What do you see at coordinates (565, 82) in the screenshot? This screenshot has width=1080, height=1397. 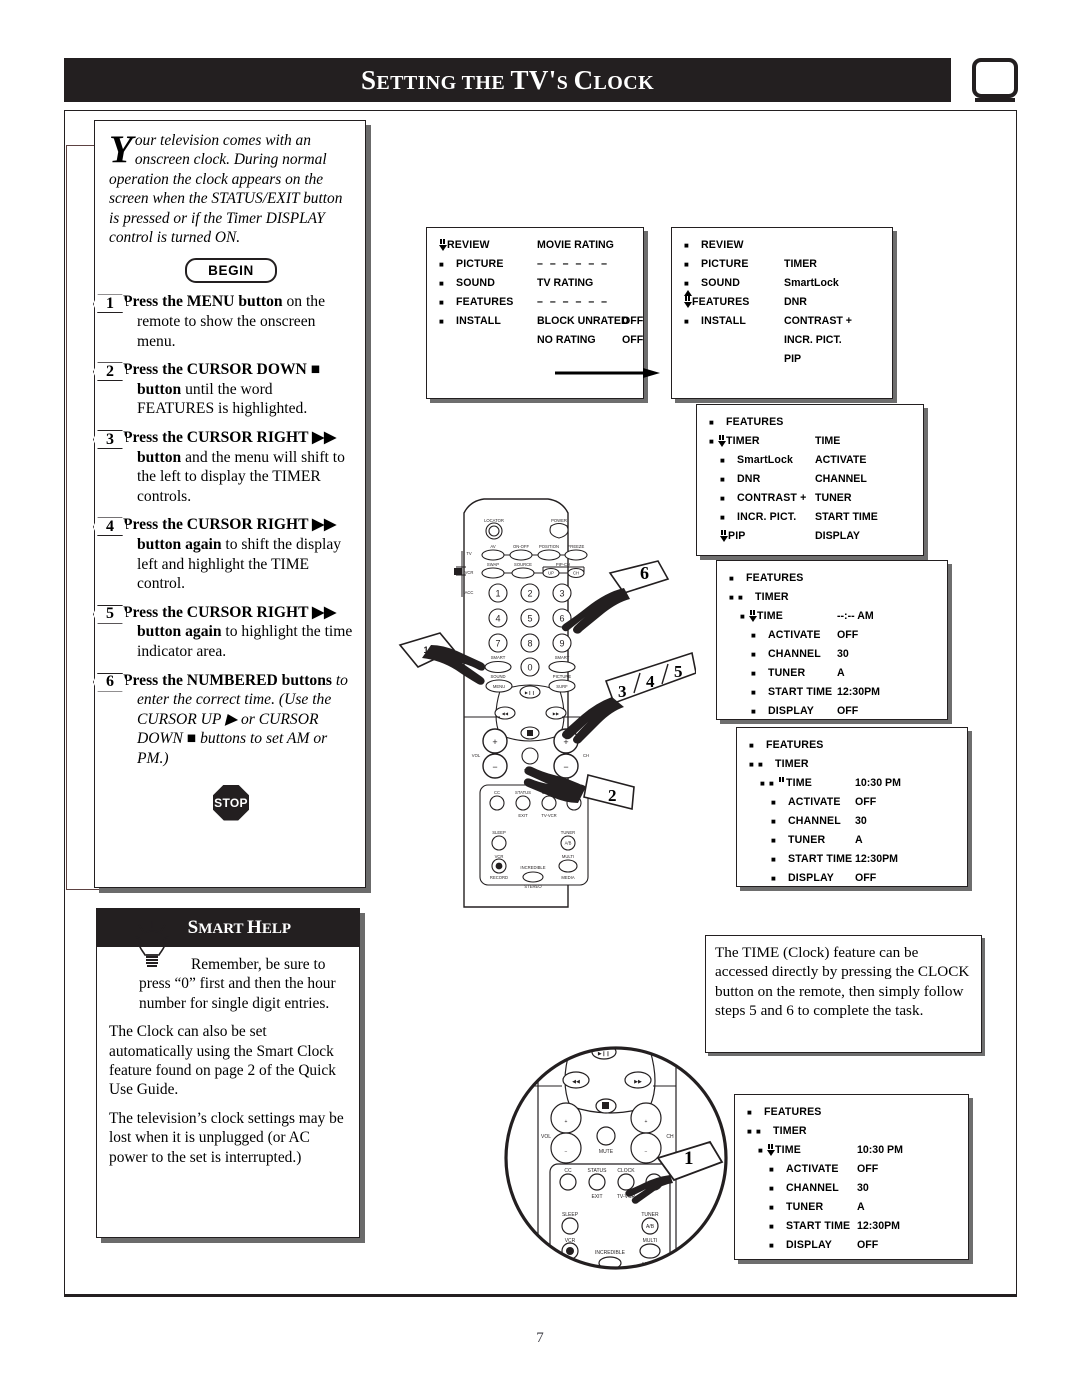 I see `page-title-s2: S` at bounding box center [565, 82].